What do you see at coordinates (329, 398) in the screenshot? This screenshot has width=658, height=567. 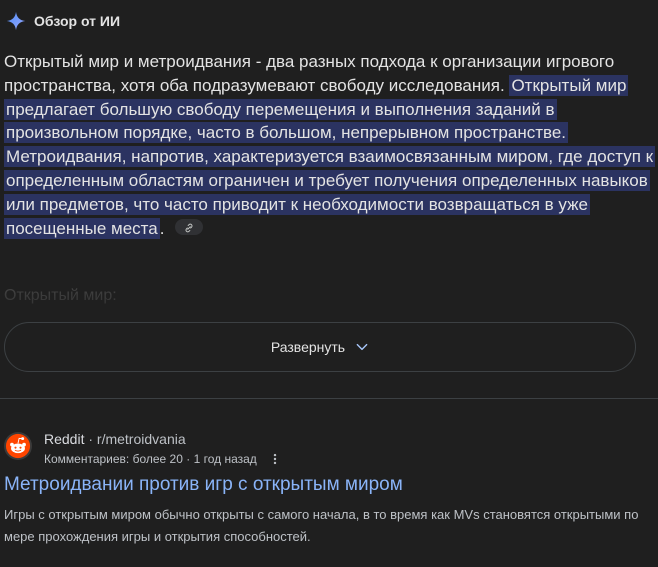 I see `section-divider` at bounding box center [329, 398].